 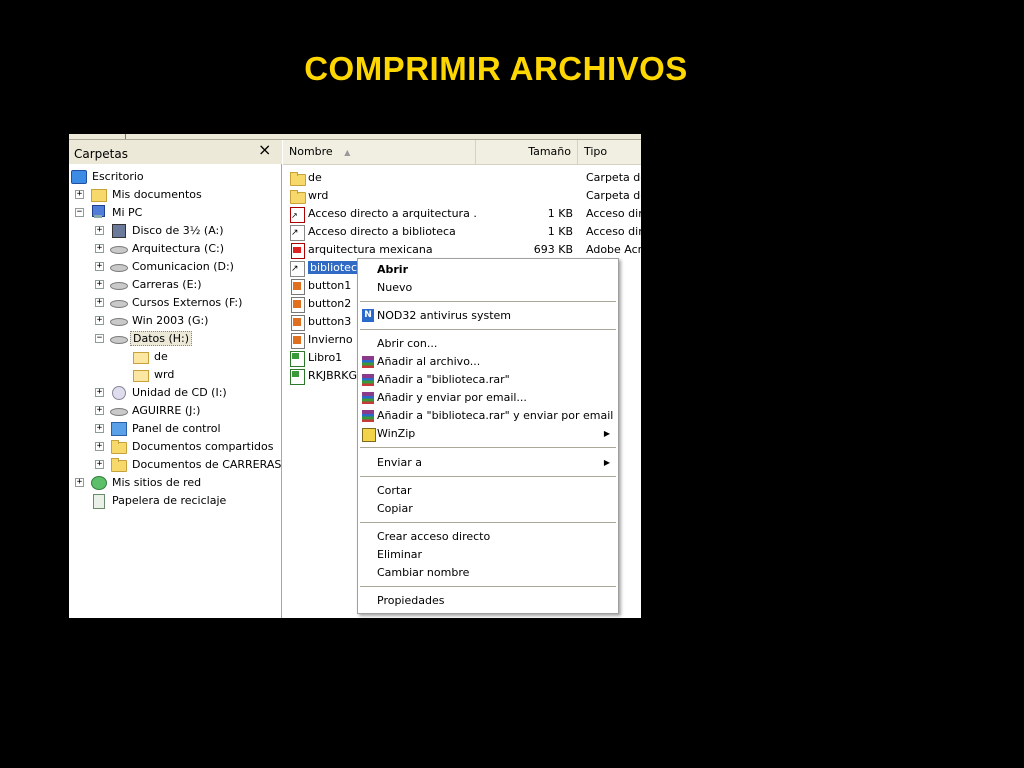 What do you see at coordinates (264, 150) in the screenshot?
I see `close-icon: ×` at bounding box center [264, 150].